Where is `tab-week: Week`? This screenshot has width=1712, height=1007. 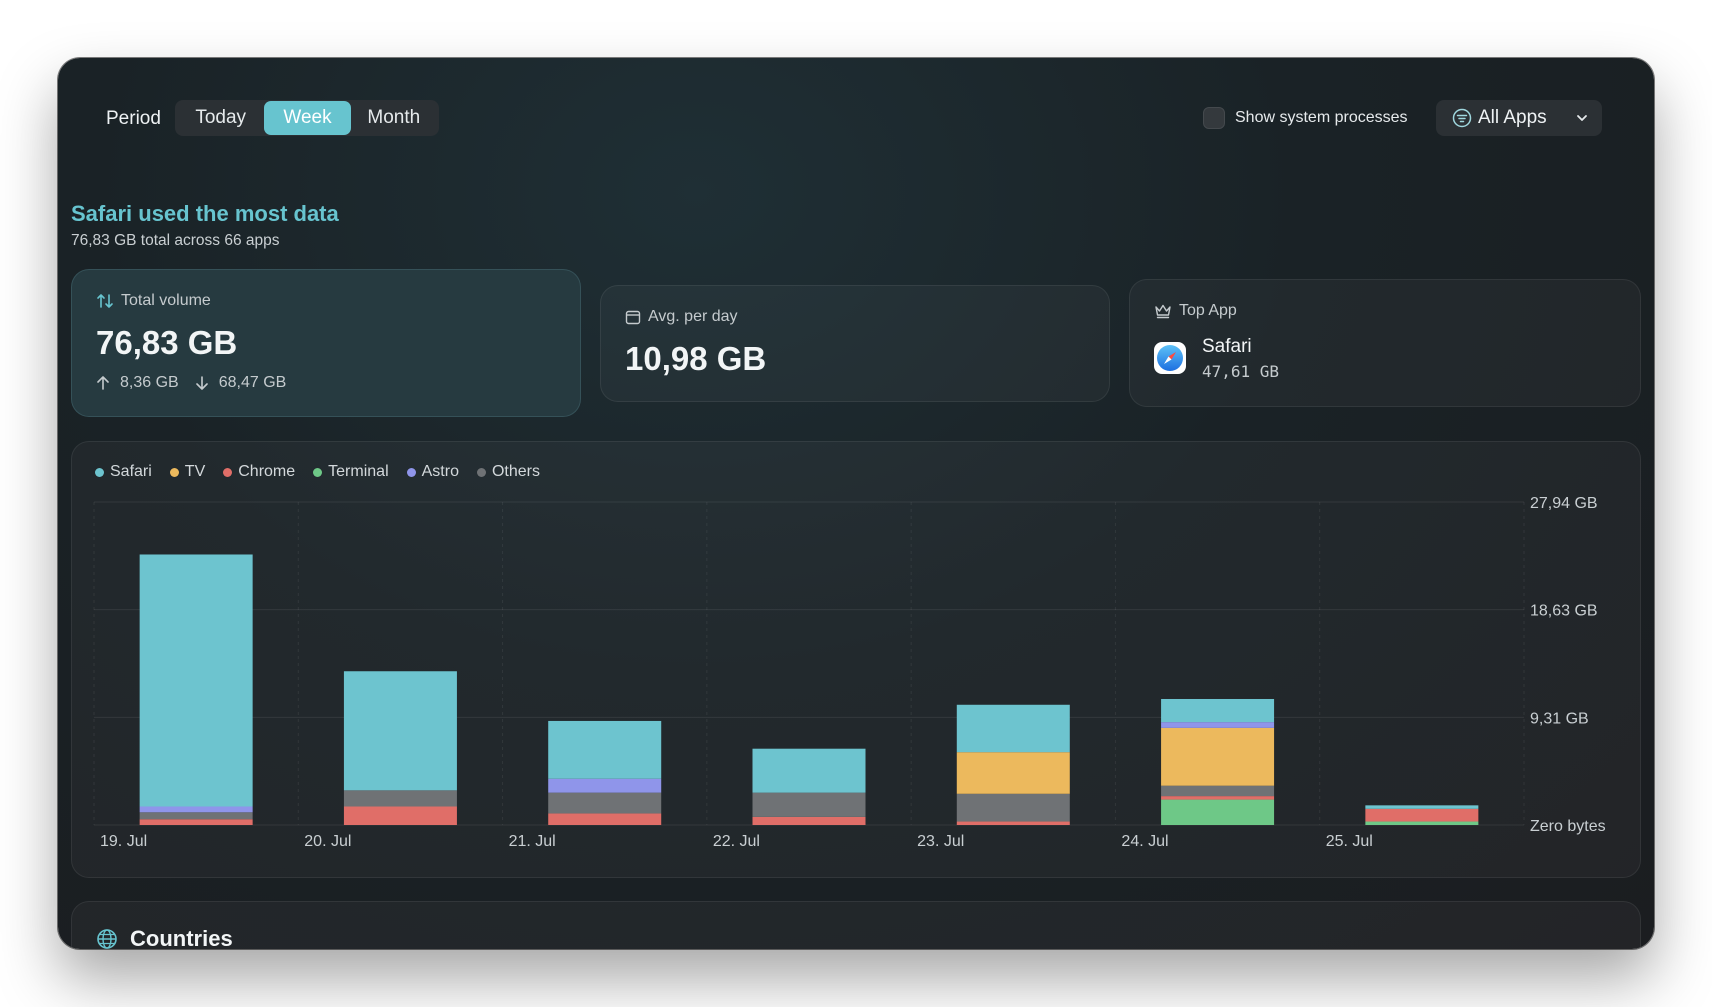 tab-week: Week is located at coordinates (307, 118).